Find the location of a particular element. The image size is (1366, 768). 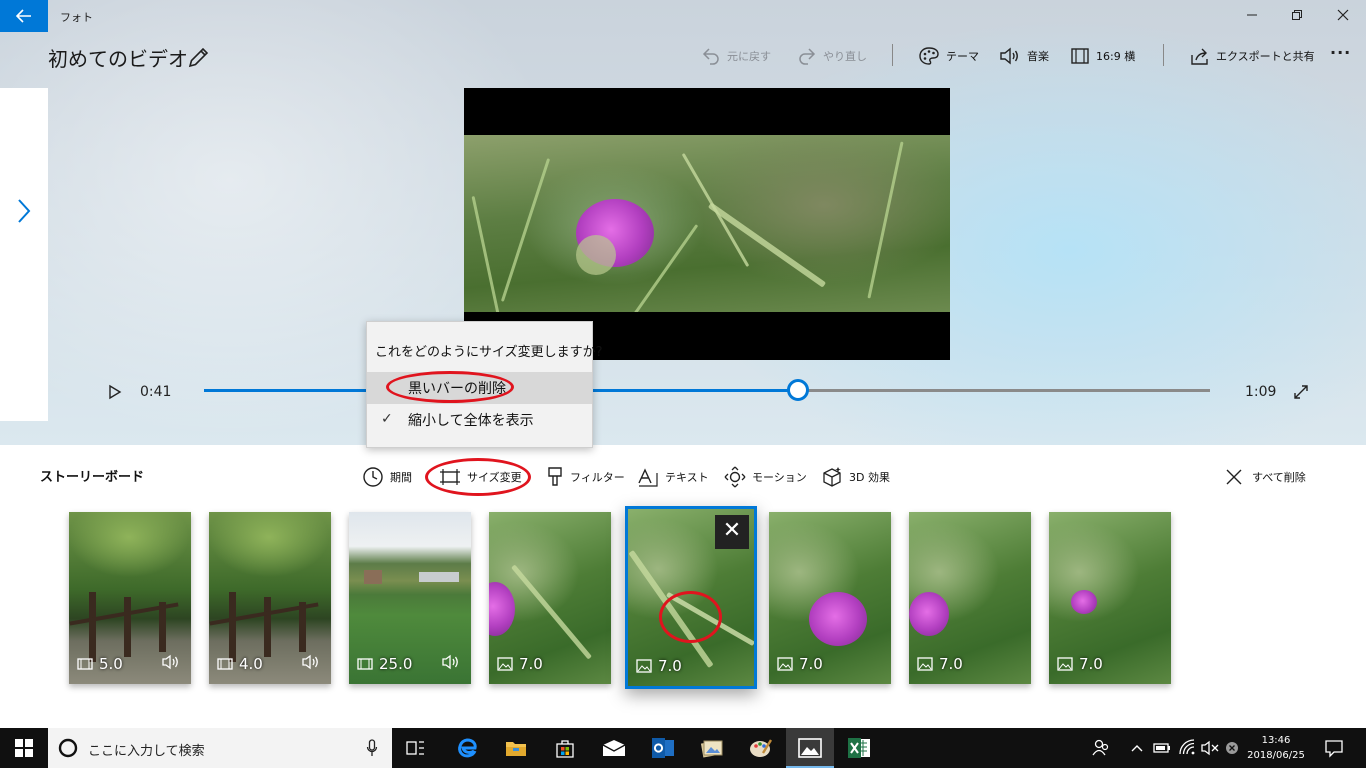

storyboard-clip: 25.0 is located at coordinates (410, 598).